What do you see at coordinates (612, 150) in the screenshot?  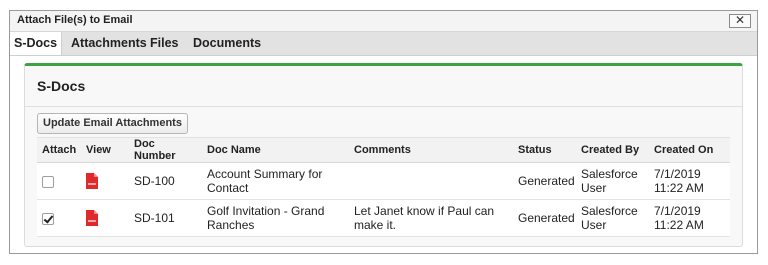 I see `column-header-created-by: Created By` at bounding box center [612, 150].